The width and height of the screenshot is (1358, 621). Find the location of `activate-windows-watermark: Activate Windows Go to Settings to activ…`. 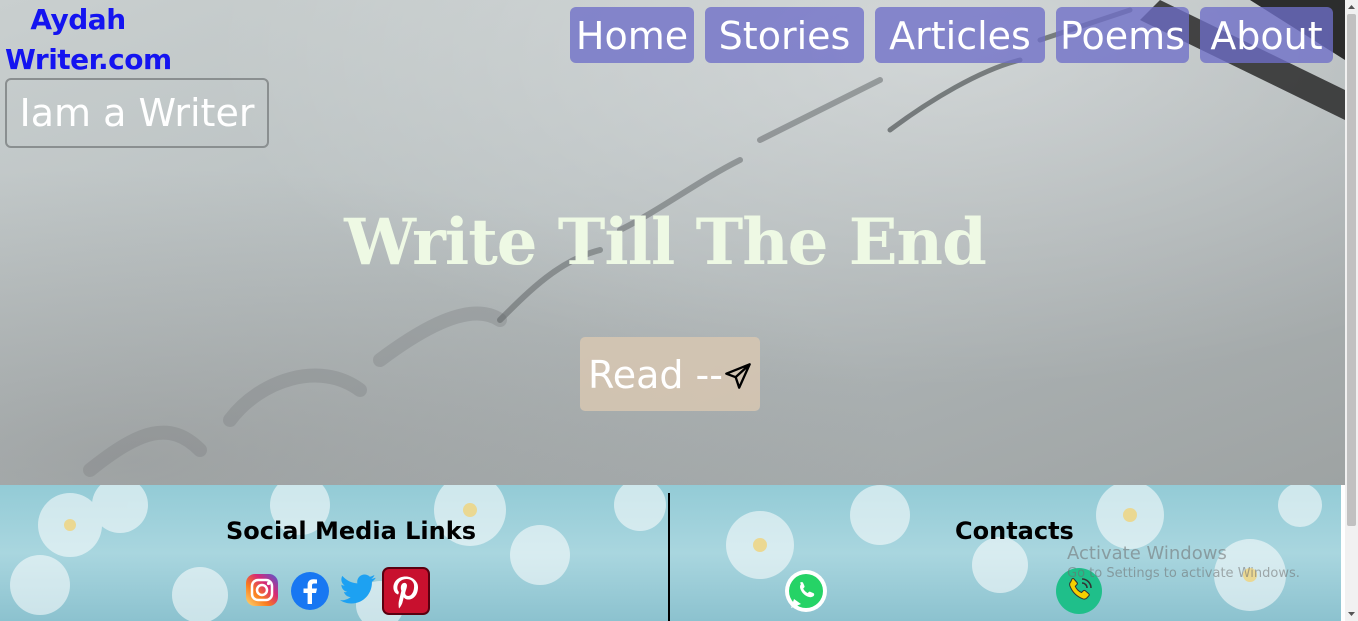

activate-windows-watermark: Activate Windows Go to Settings to activ… is located at coordinates (1183, 562).